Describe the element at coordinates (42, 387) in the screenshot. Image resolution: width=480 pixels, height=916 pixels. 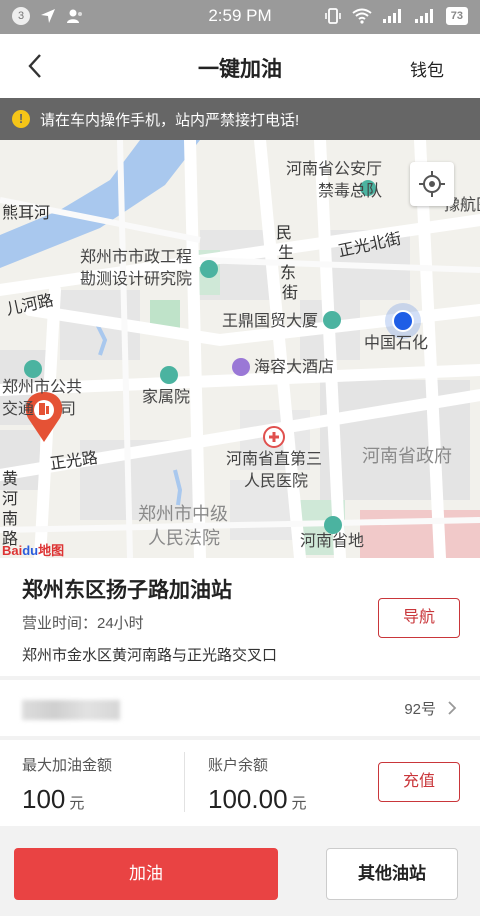
I see `map-label: 郑州市公共` at that location.